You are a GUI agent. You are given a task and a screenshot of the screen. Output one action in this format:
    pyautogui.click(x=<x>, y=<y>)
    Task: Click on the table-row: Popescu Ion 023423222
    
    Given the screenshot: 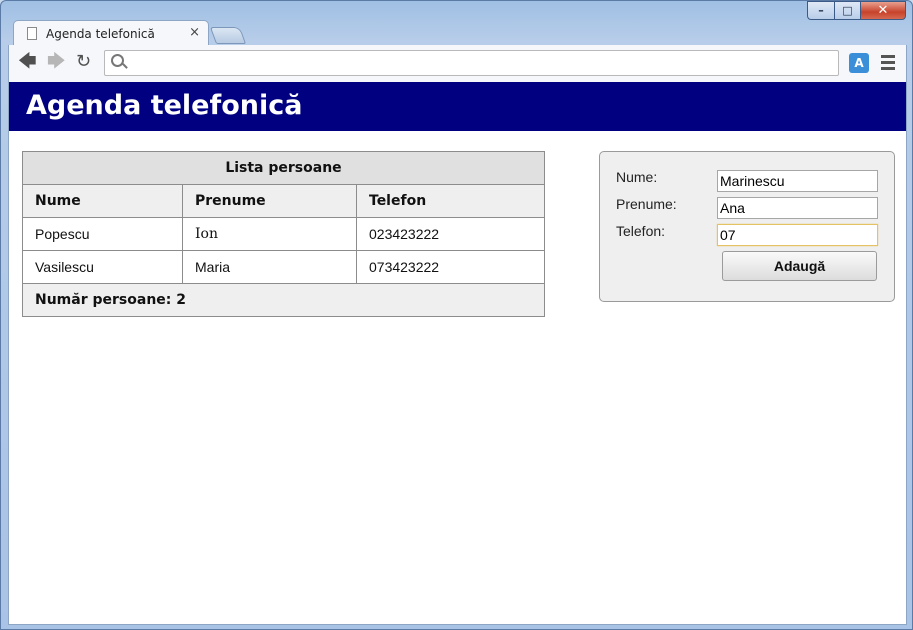 What is the action you would take?
    pyautogui.click(x=283, y=234)
    